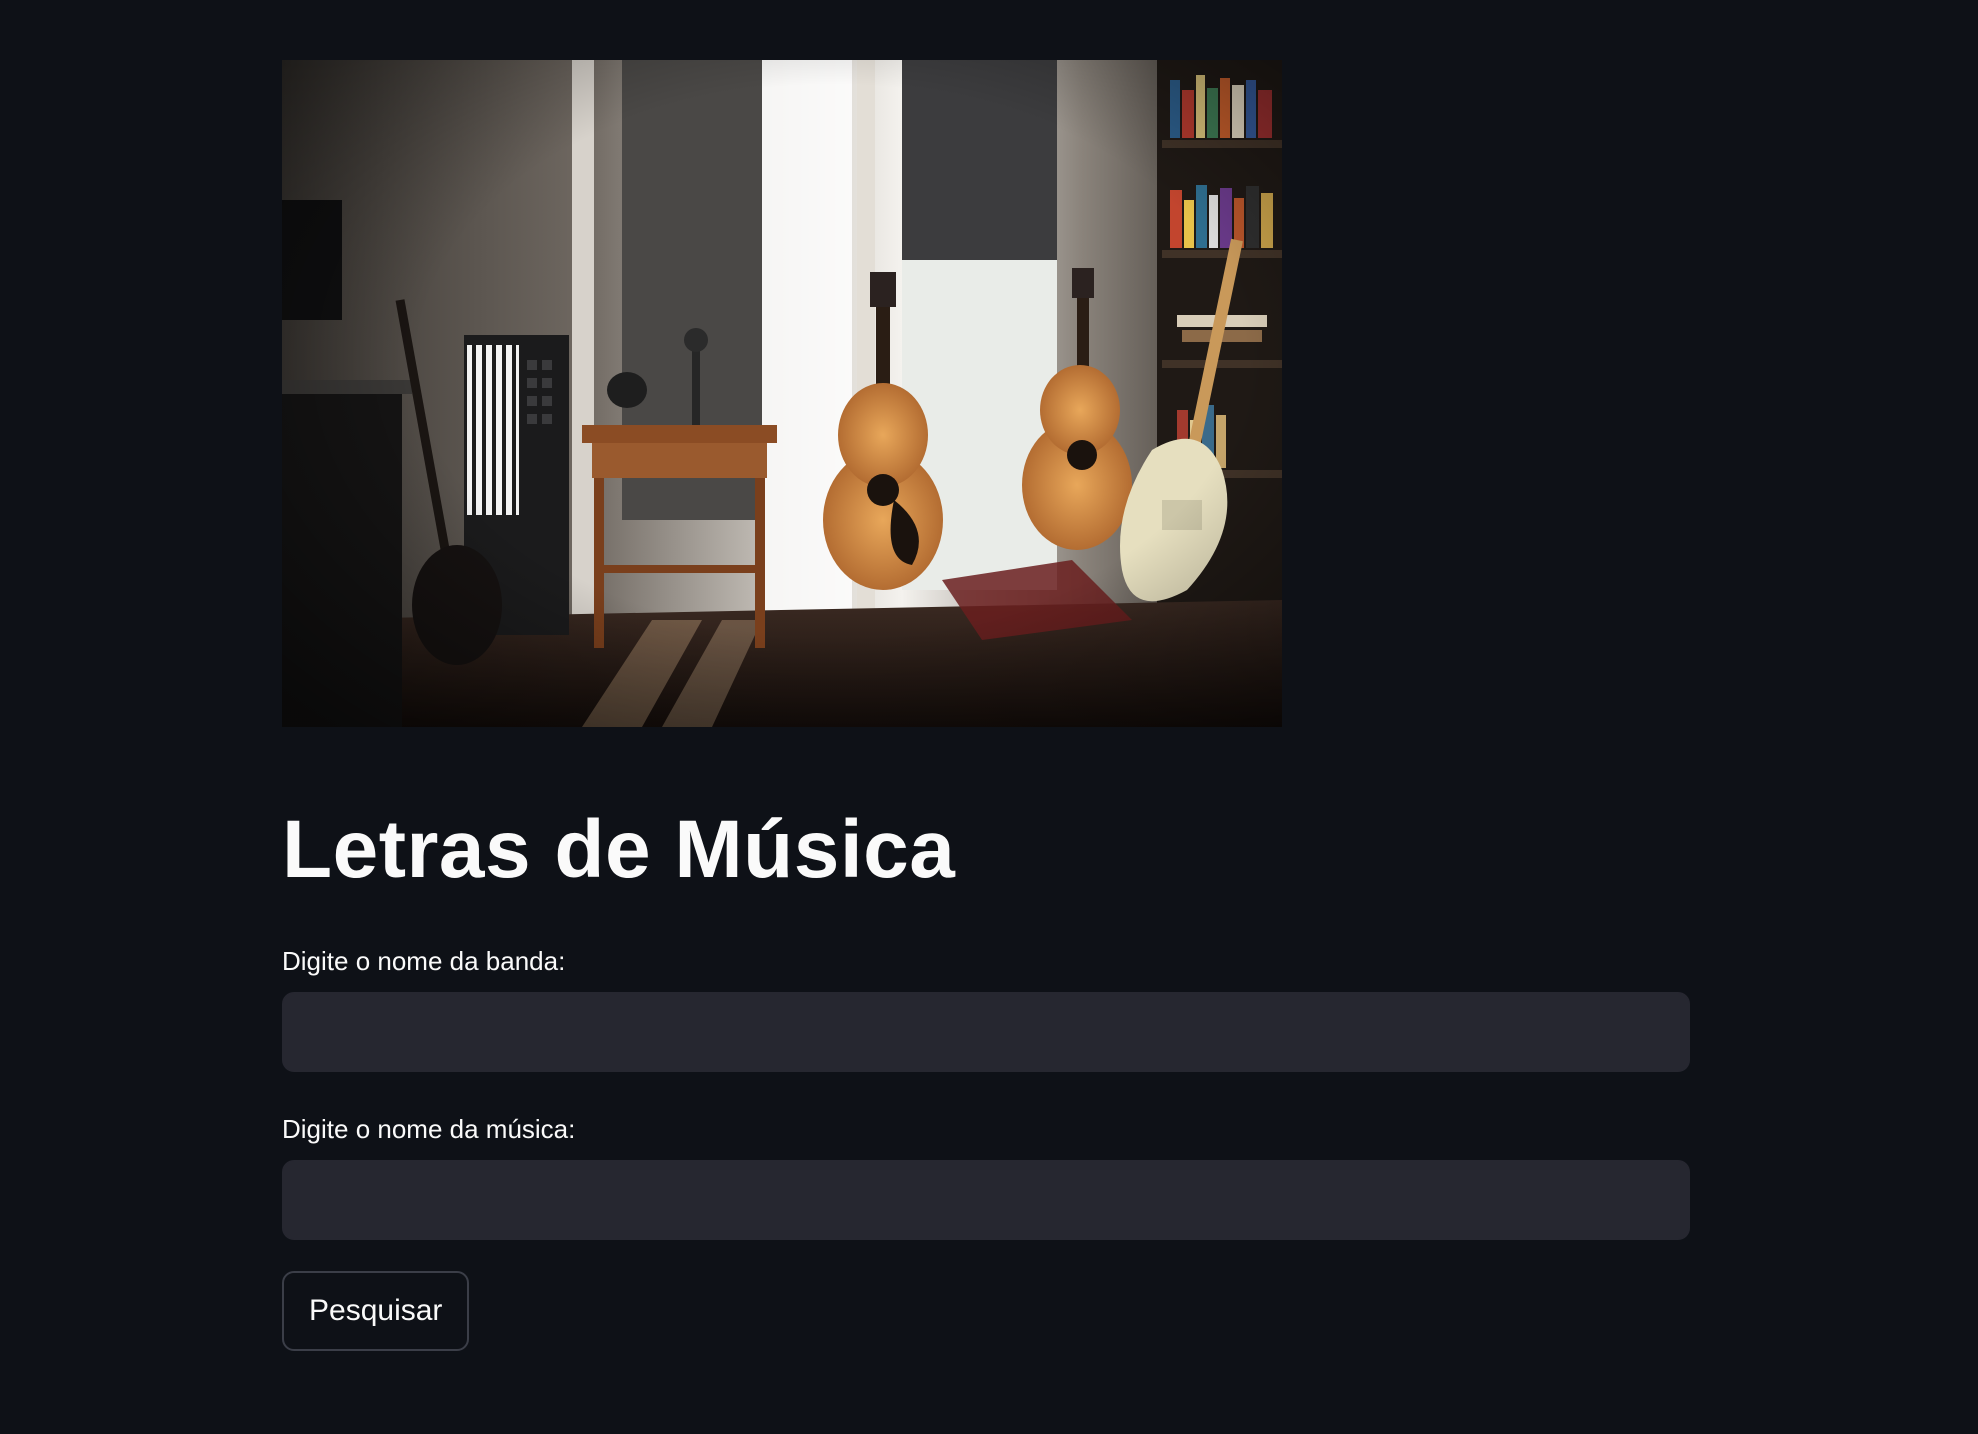  What do you see at coordinates (986, 1032) in the screenshot?
I see `band-name-input` at bounding box center [986, 1032].